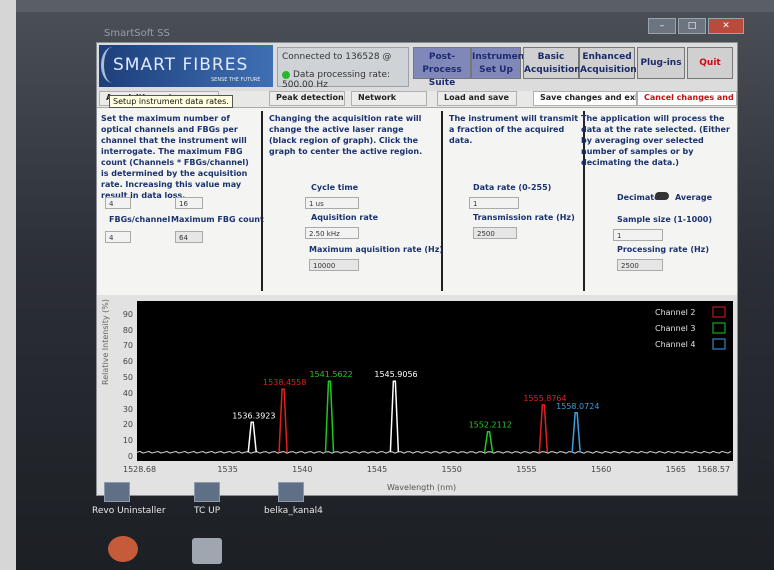  I want to click on y-tick-label: 90, so click(127, 314).